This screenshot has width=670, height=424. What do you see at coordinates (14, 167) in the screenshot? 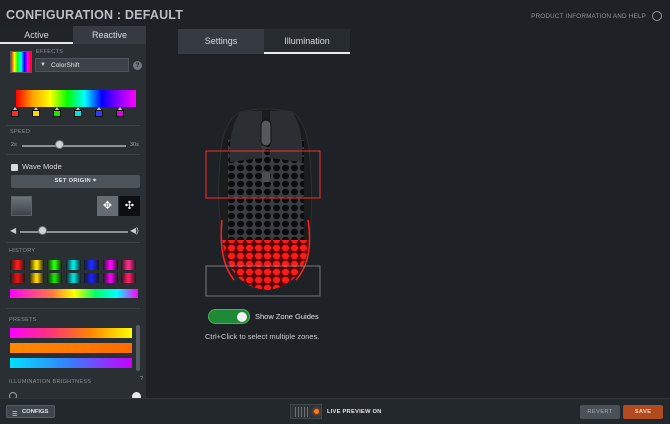
I see `wave-mode-checkbox` at bounding box center [14, 167].